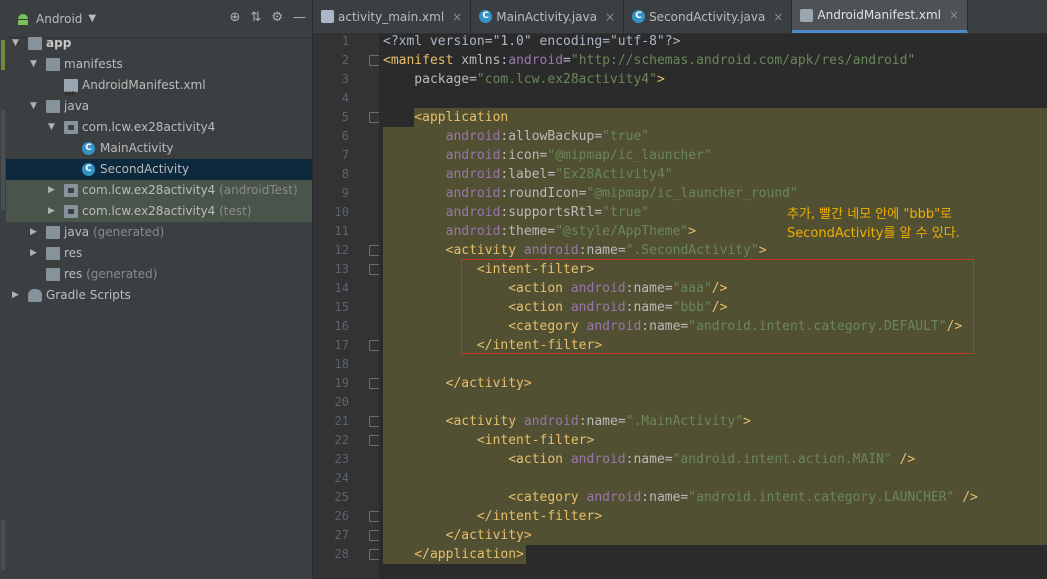  Describe the element at coordinates (144, 169) in the screenshot. I see `tree-item-label: SecondActivity` at that location.